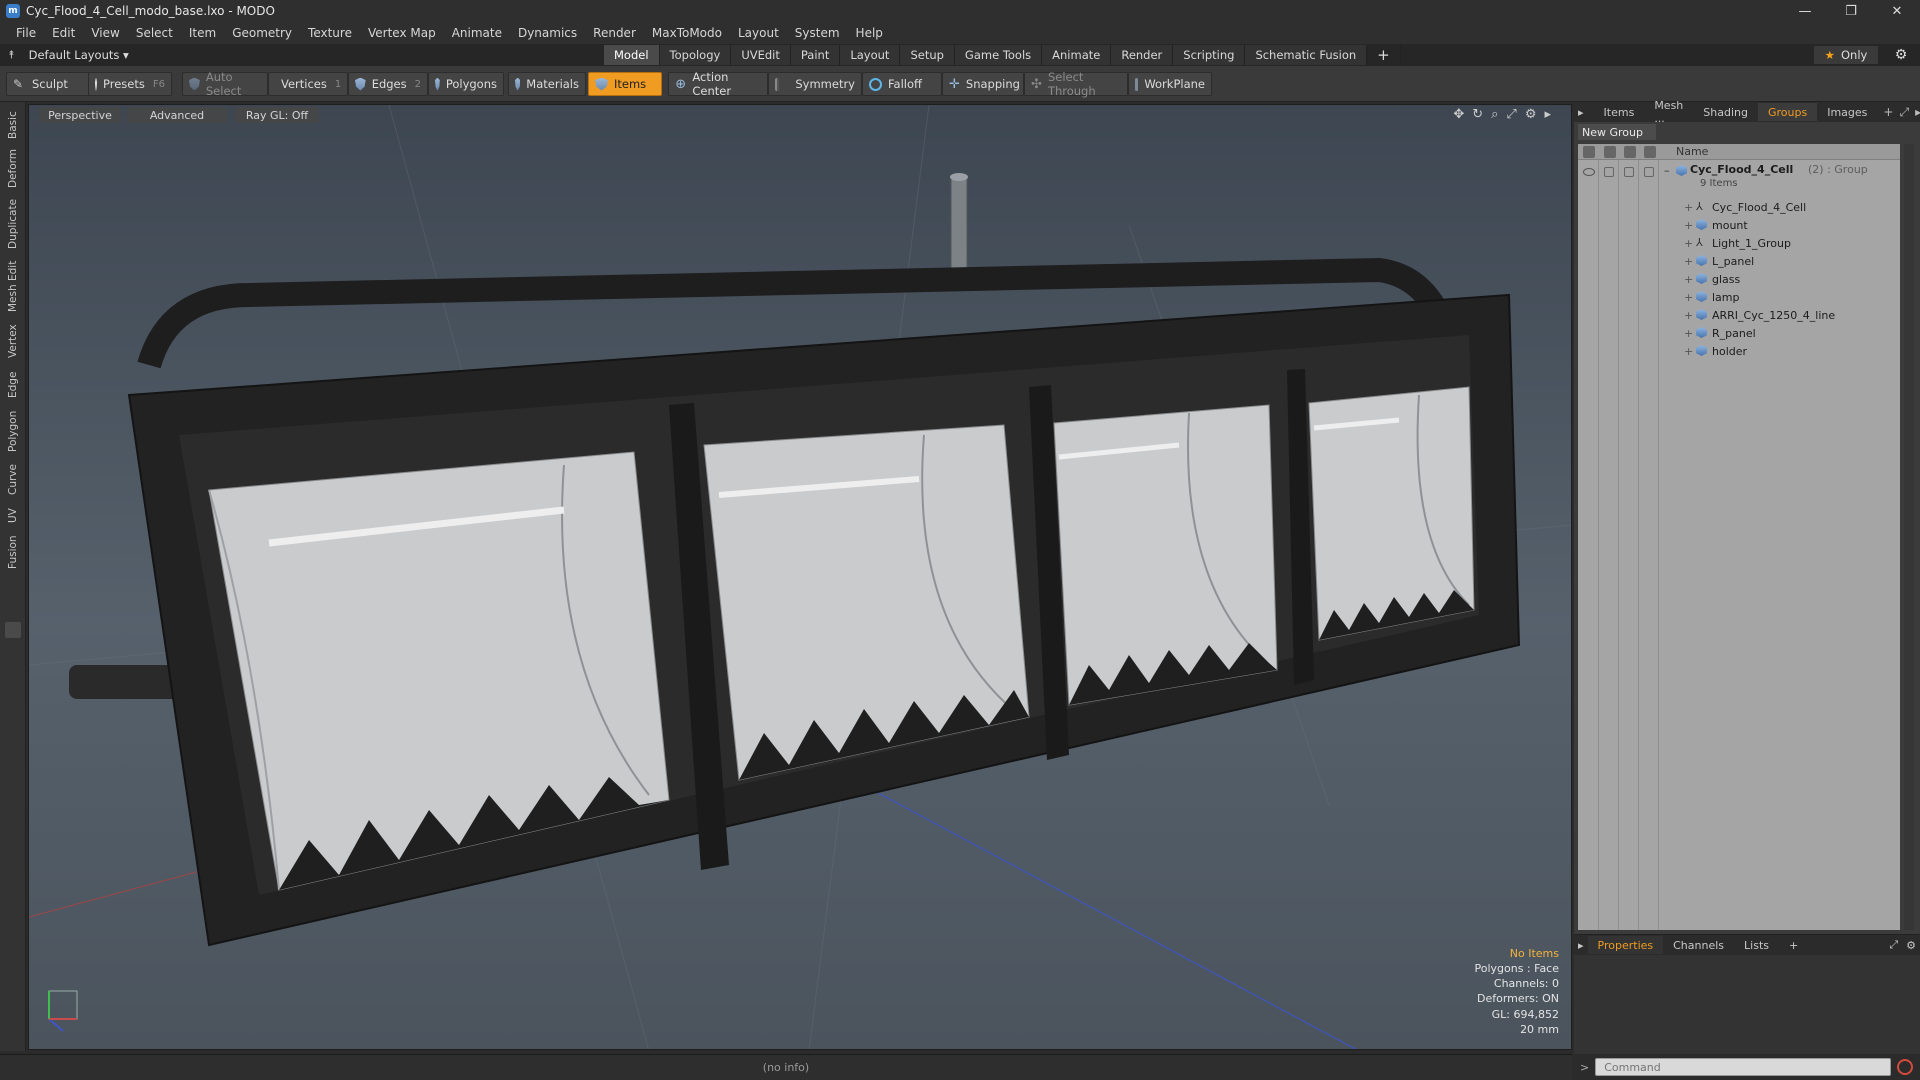 The image size is (1920, 1080). Describe the element at coordinates (687, 33) in the screenshot. I see `menu-maxtomodo: MaxToModo` at that location.